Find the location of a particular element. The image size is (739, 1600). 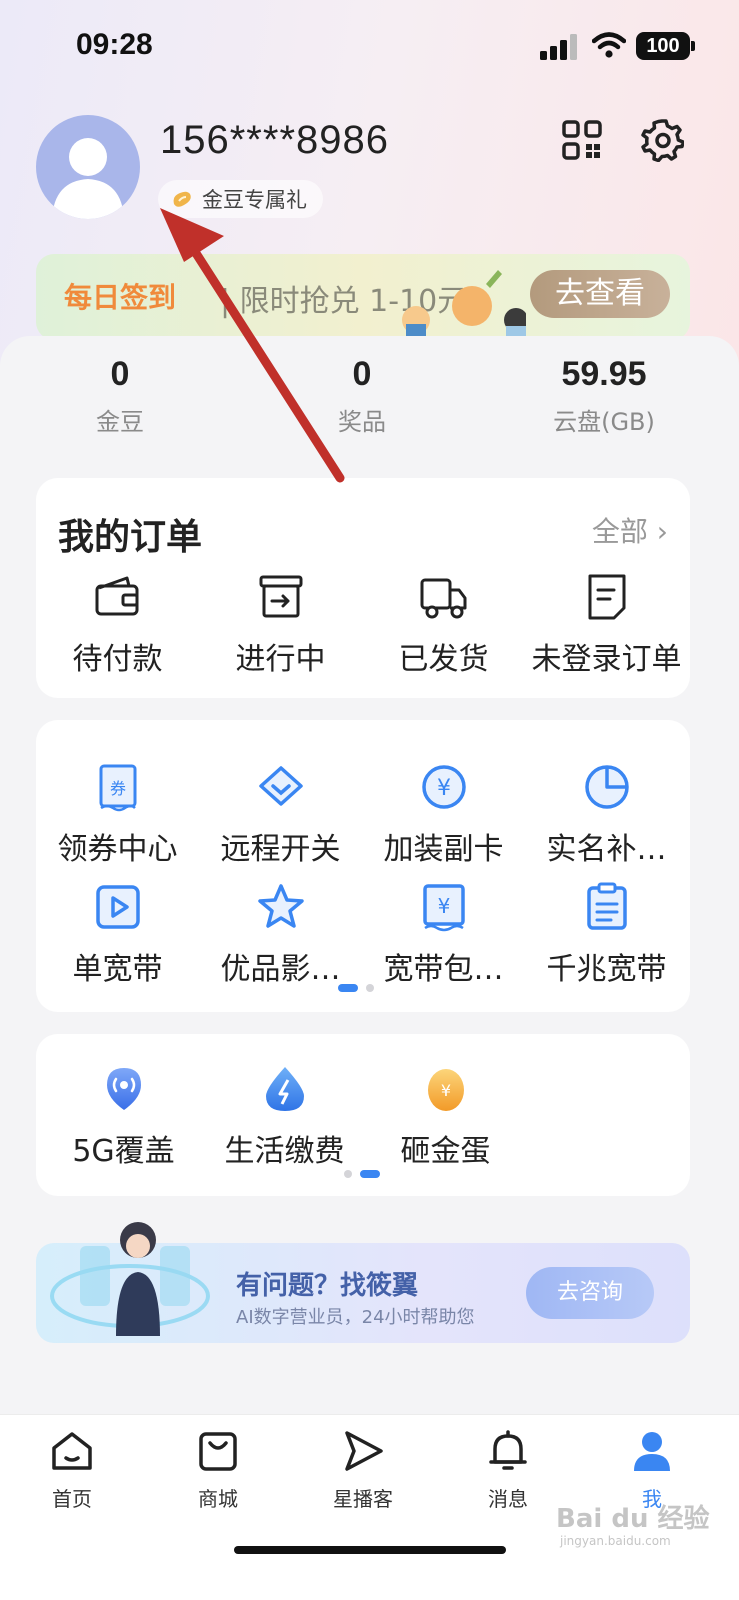

order-unregistered: 未登录订单 is located at coordinates (606, 625).